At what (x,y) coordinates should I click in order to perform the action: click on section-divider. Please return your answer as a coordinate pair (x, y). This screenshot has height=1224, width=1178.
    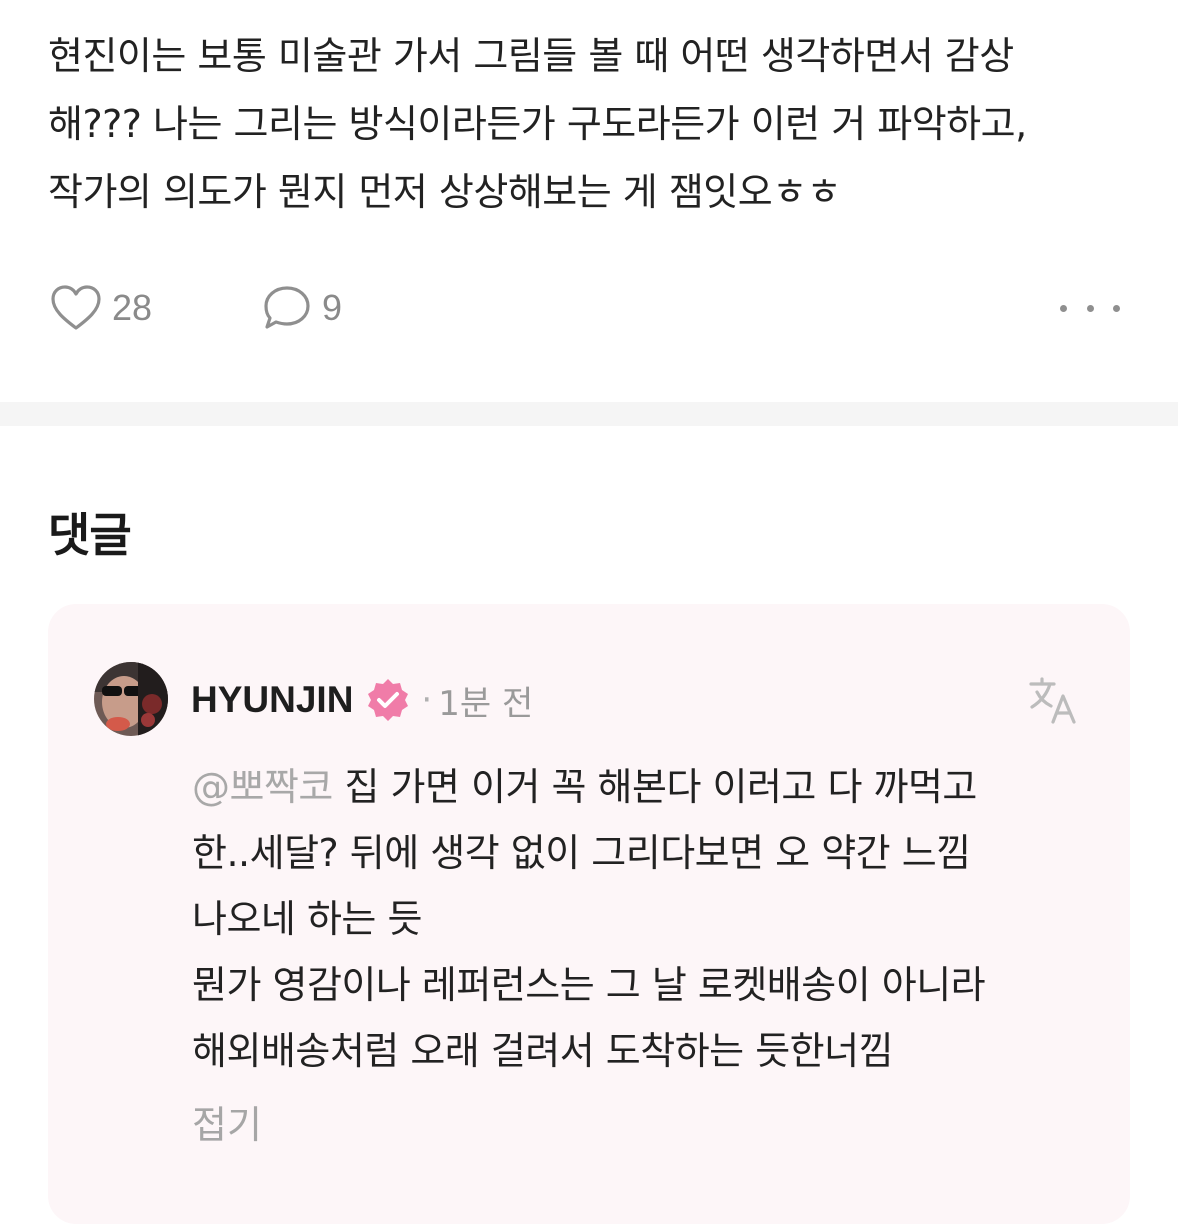
    Looking at the image, I should click on (589, 414).